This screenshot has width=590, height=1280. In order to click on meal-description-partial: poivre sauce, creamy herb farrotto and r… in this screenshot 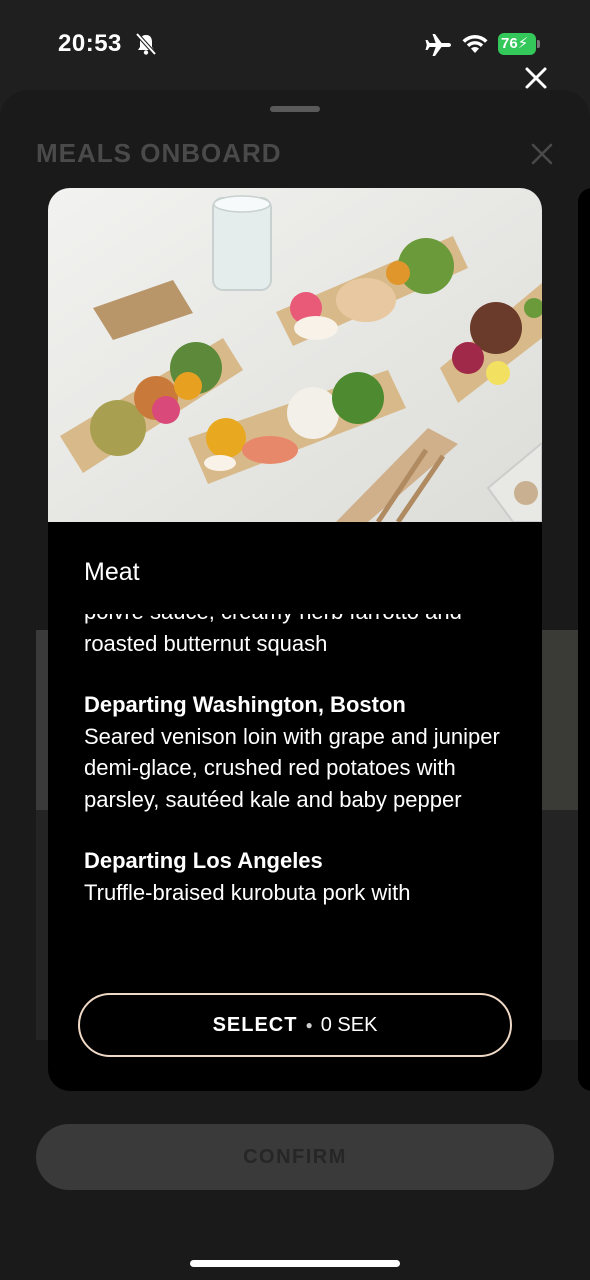, I will do `click(273, 635)`.